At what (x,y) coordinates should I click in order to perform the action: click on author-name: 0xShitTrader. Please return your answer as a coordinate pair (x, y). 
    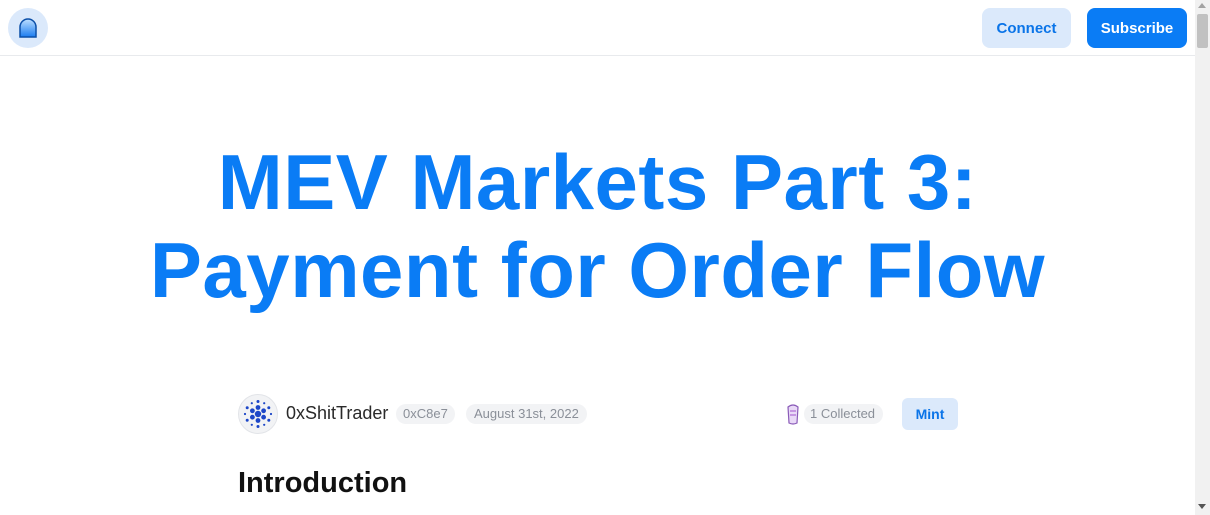
    Looking at the image, I should click on (337, 413).